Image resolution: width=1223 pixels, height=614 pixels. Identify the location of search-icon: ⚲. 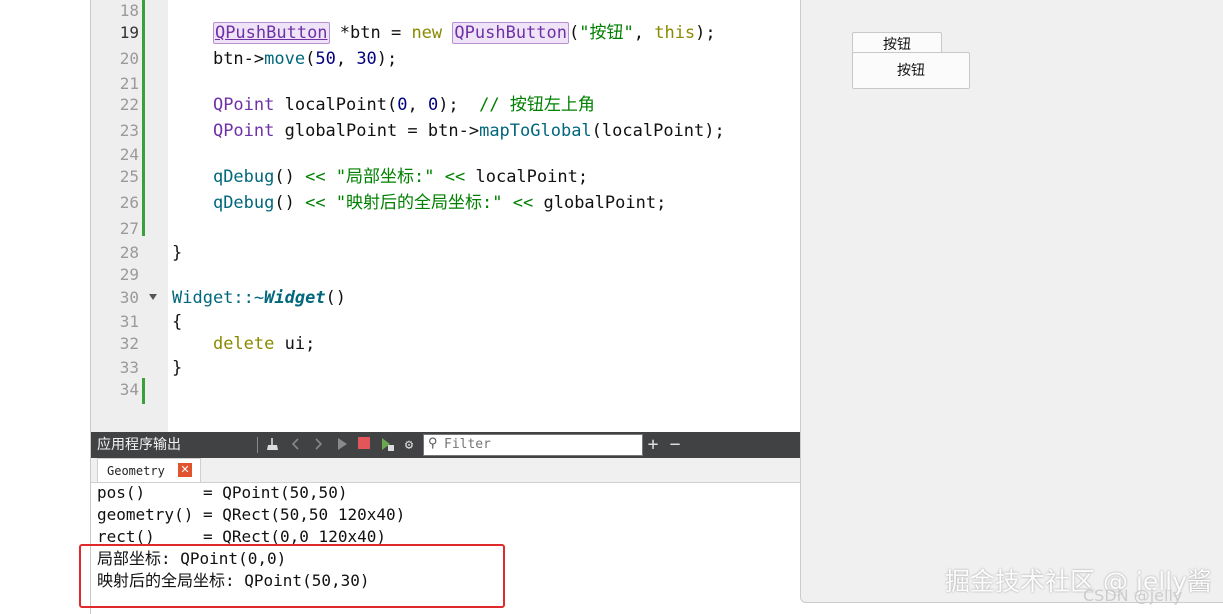
(433, 443).